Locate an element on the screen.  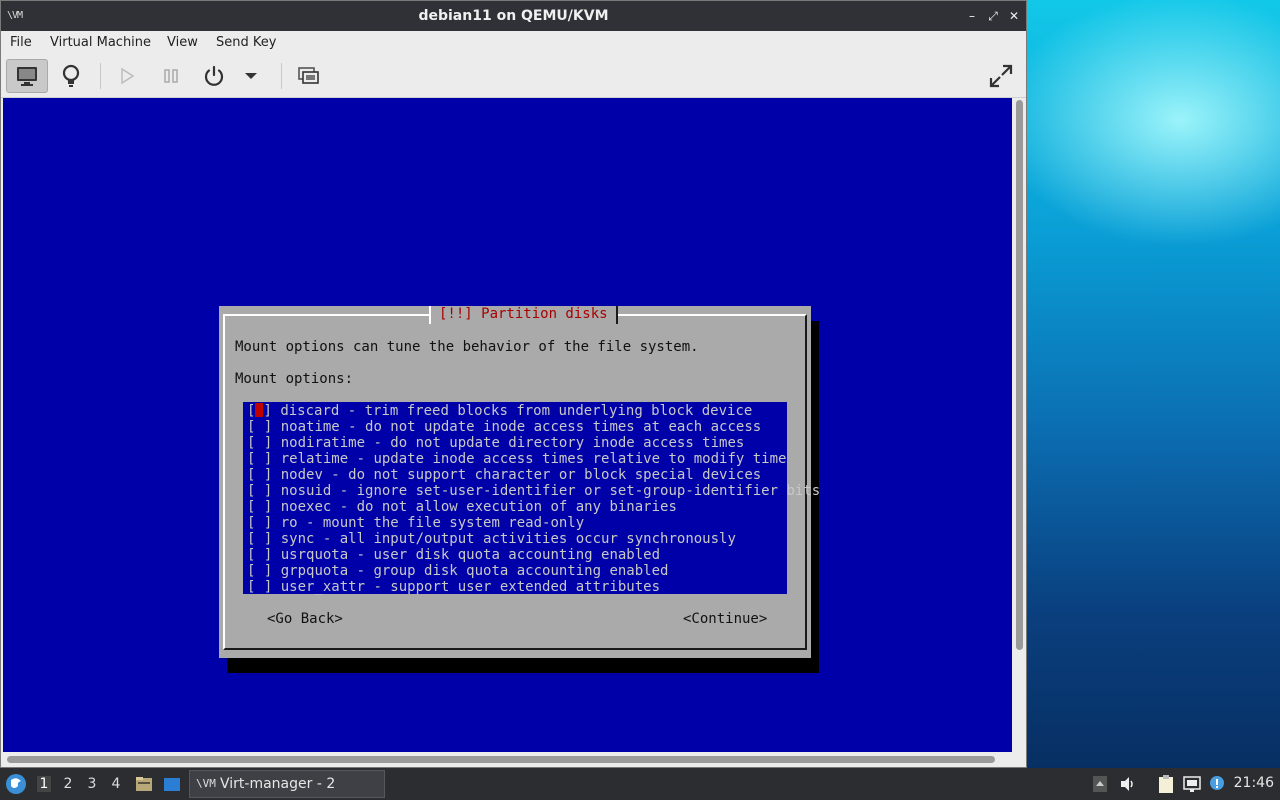
tray-network is located at coordinates (1192, 784).